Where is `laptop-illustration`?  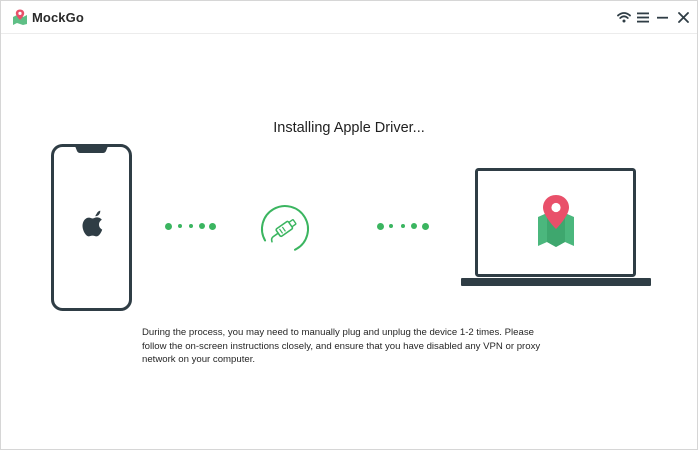
laptop-illustration is located at coordinates (556, 227).